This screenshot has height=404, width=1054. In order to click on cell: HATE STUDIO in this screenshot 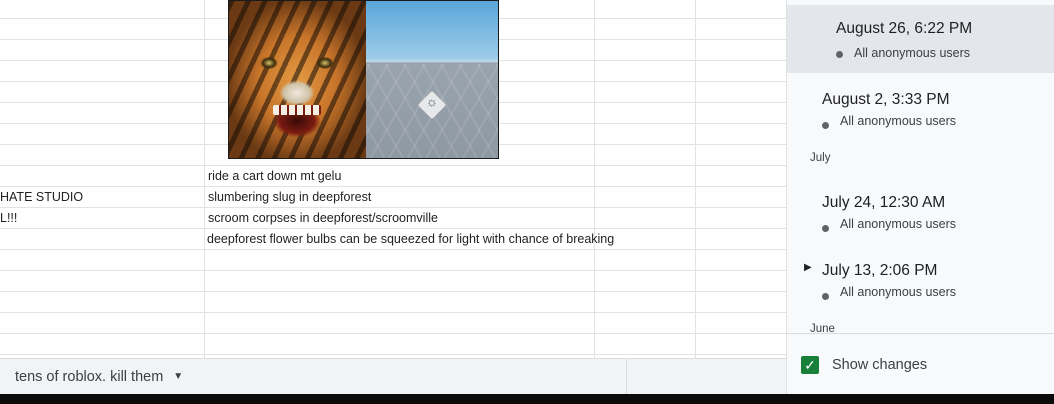, I will do `click(41, 197)`.